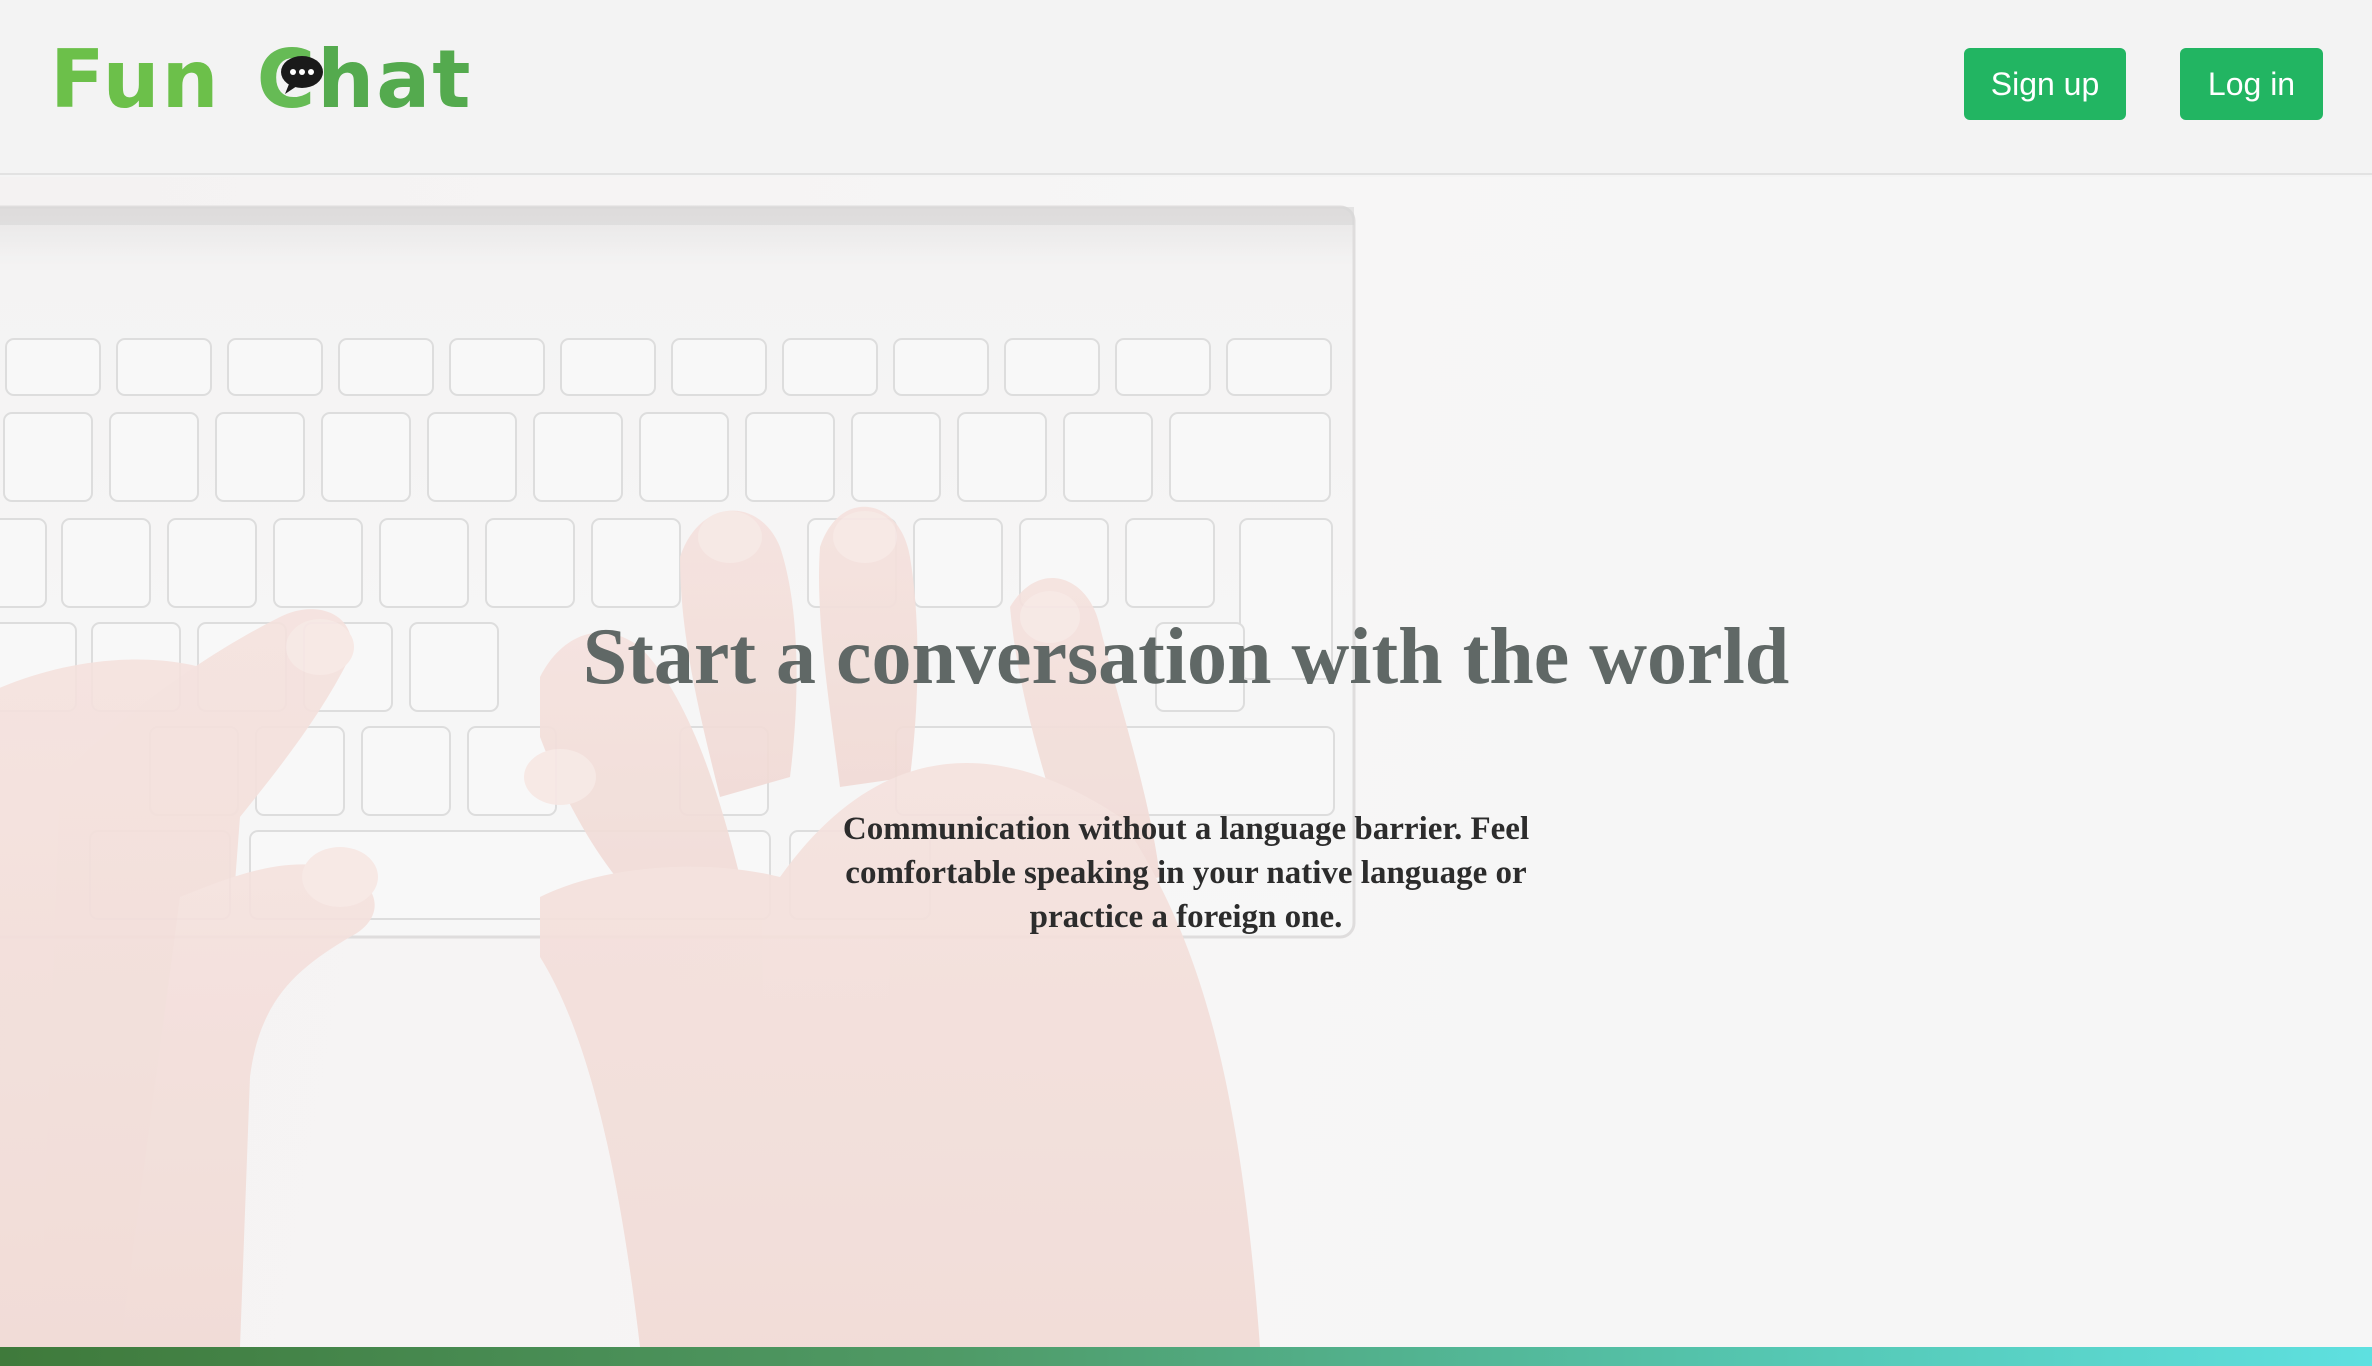  I want to click on logo-word-fun: Fun, so click(135, 79).